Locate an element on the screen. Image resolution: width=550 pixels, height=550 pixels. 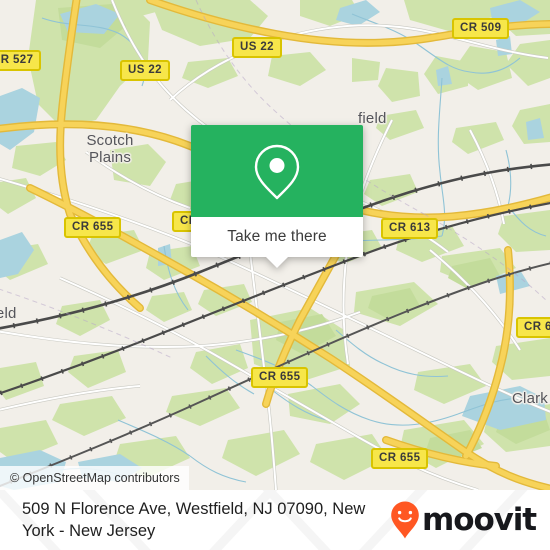
shield-cr-6xx-clipped: CR 6 is located at coordinates (533, 327).